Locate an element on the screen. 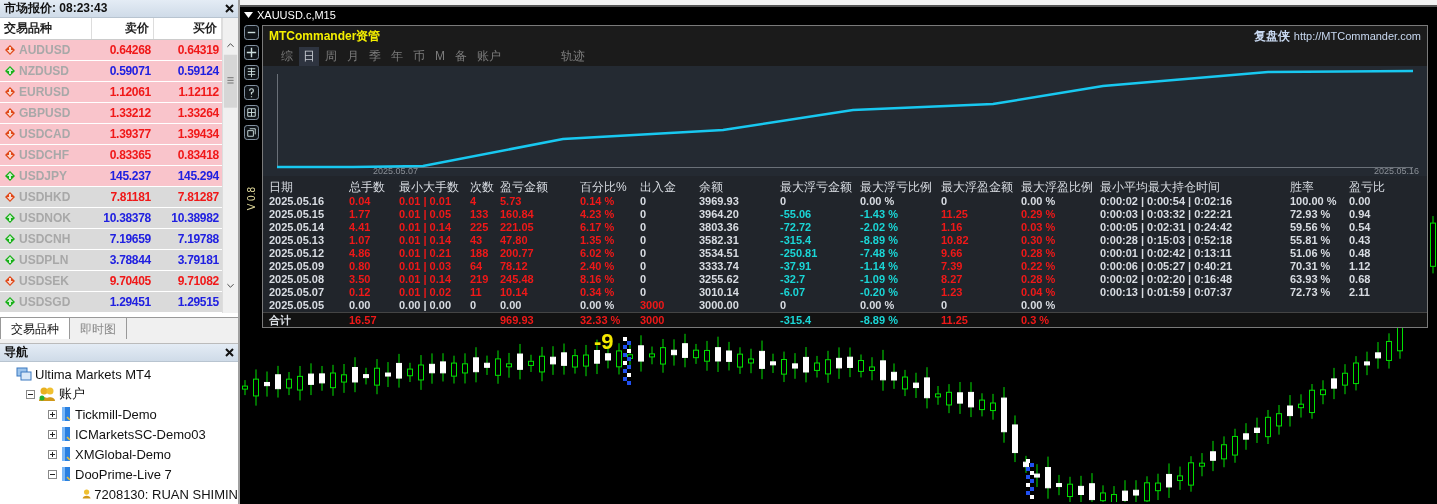  symbol-name: EURUSD is located at coordinates (44, 92).